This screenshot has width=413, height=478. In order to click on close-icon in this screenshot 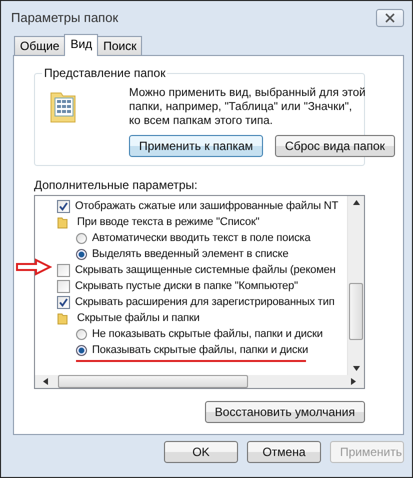, I will do `click(390, 17)`.